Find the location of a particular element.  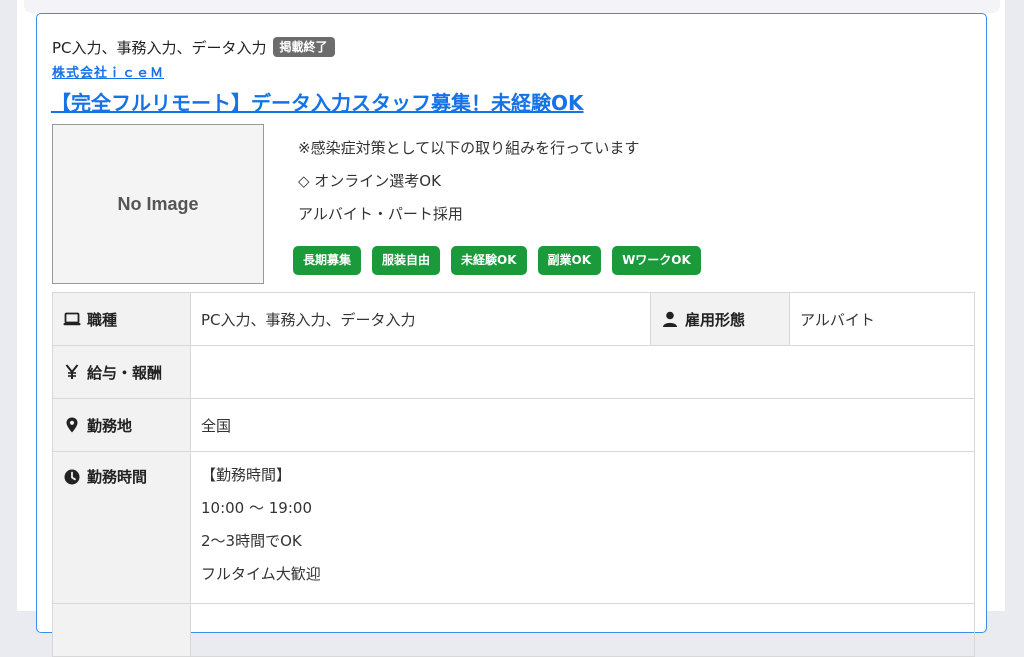

person-icon is located at coordinates (670, 319).